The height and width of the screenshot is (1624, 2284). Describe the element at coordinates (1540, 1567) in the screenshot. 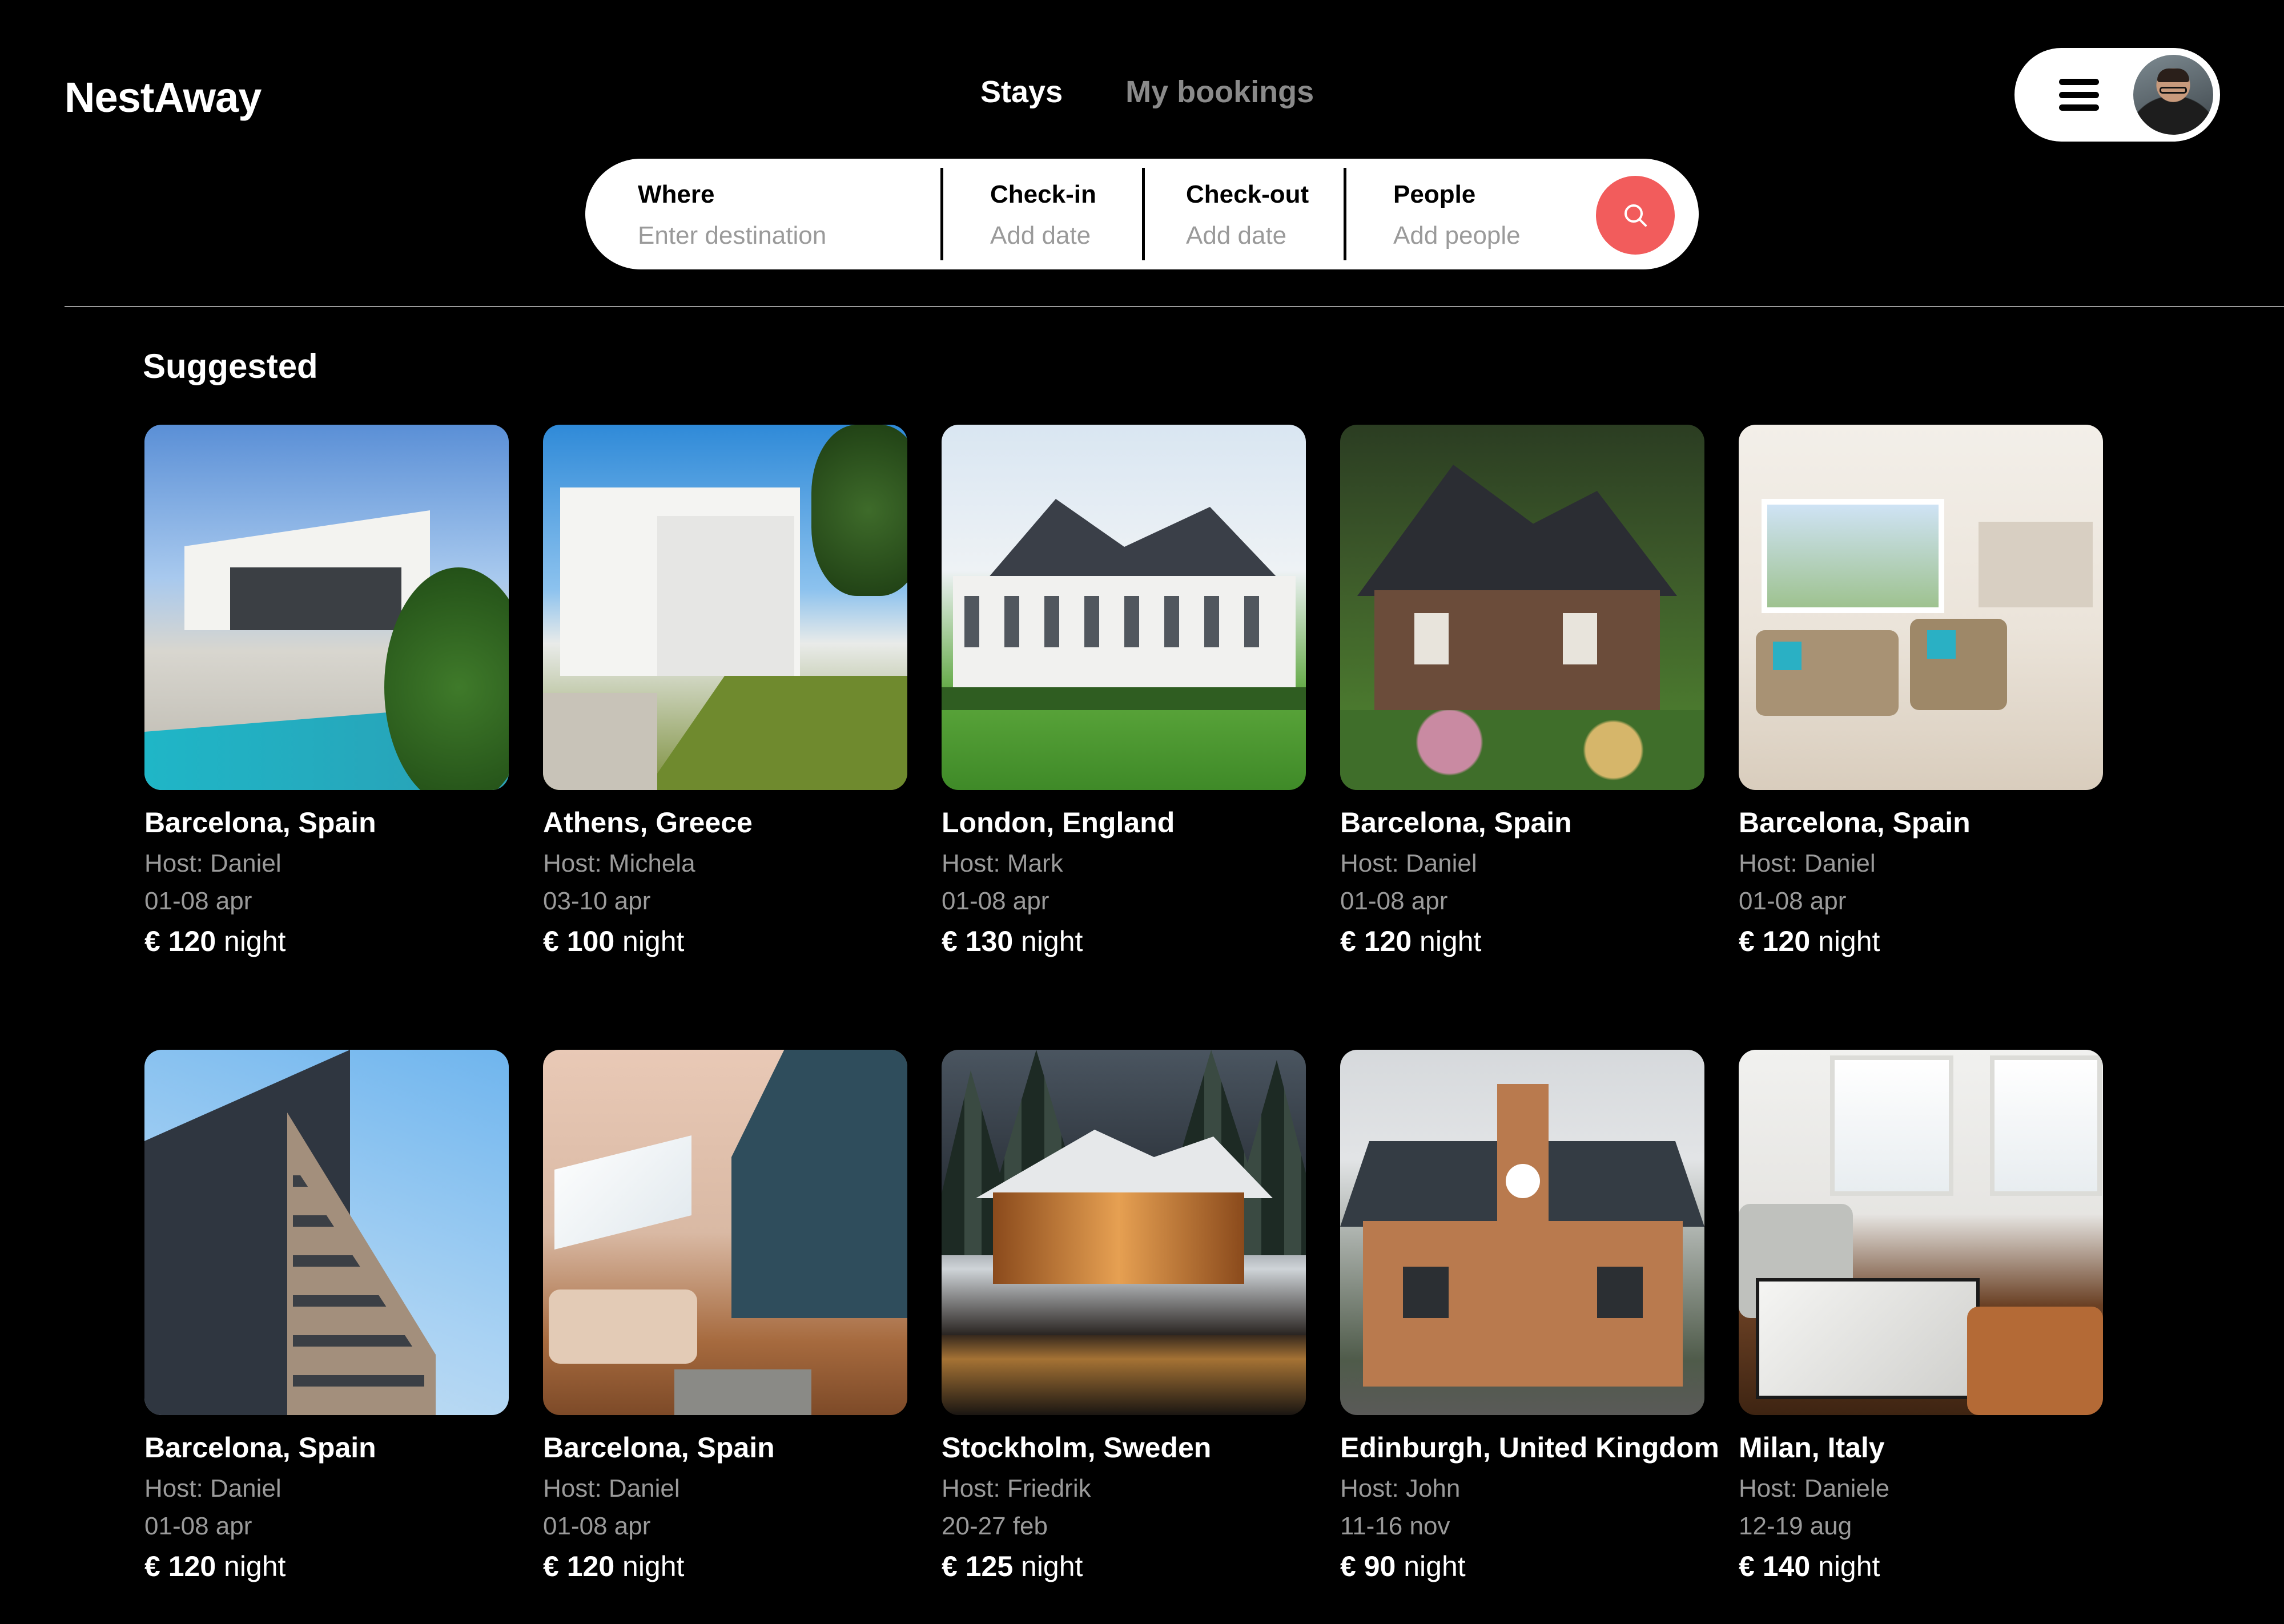

I see `listing-price: € 90 night` at that location.